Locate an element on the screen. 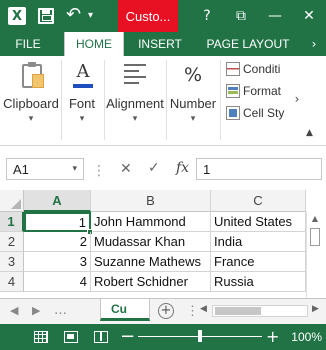 This screenshot has height=350, width=326. ribbon-scroll-right-icon: › is located at coordinates (297, 99).